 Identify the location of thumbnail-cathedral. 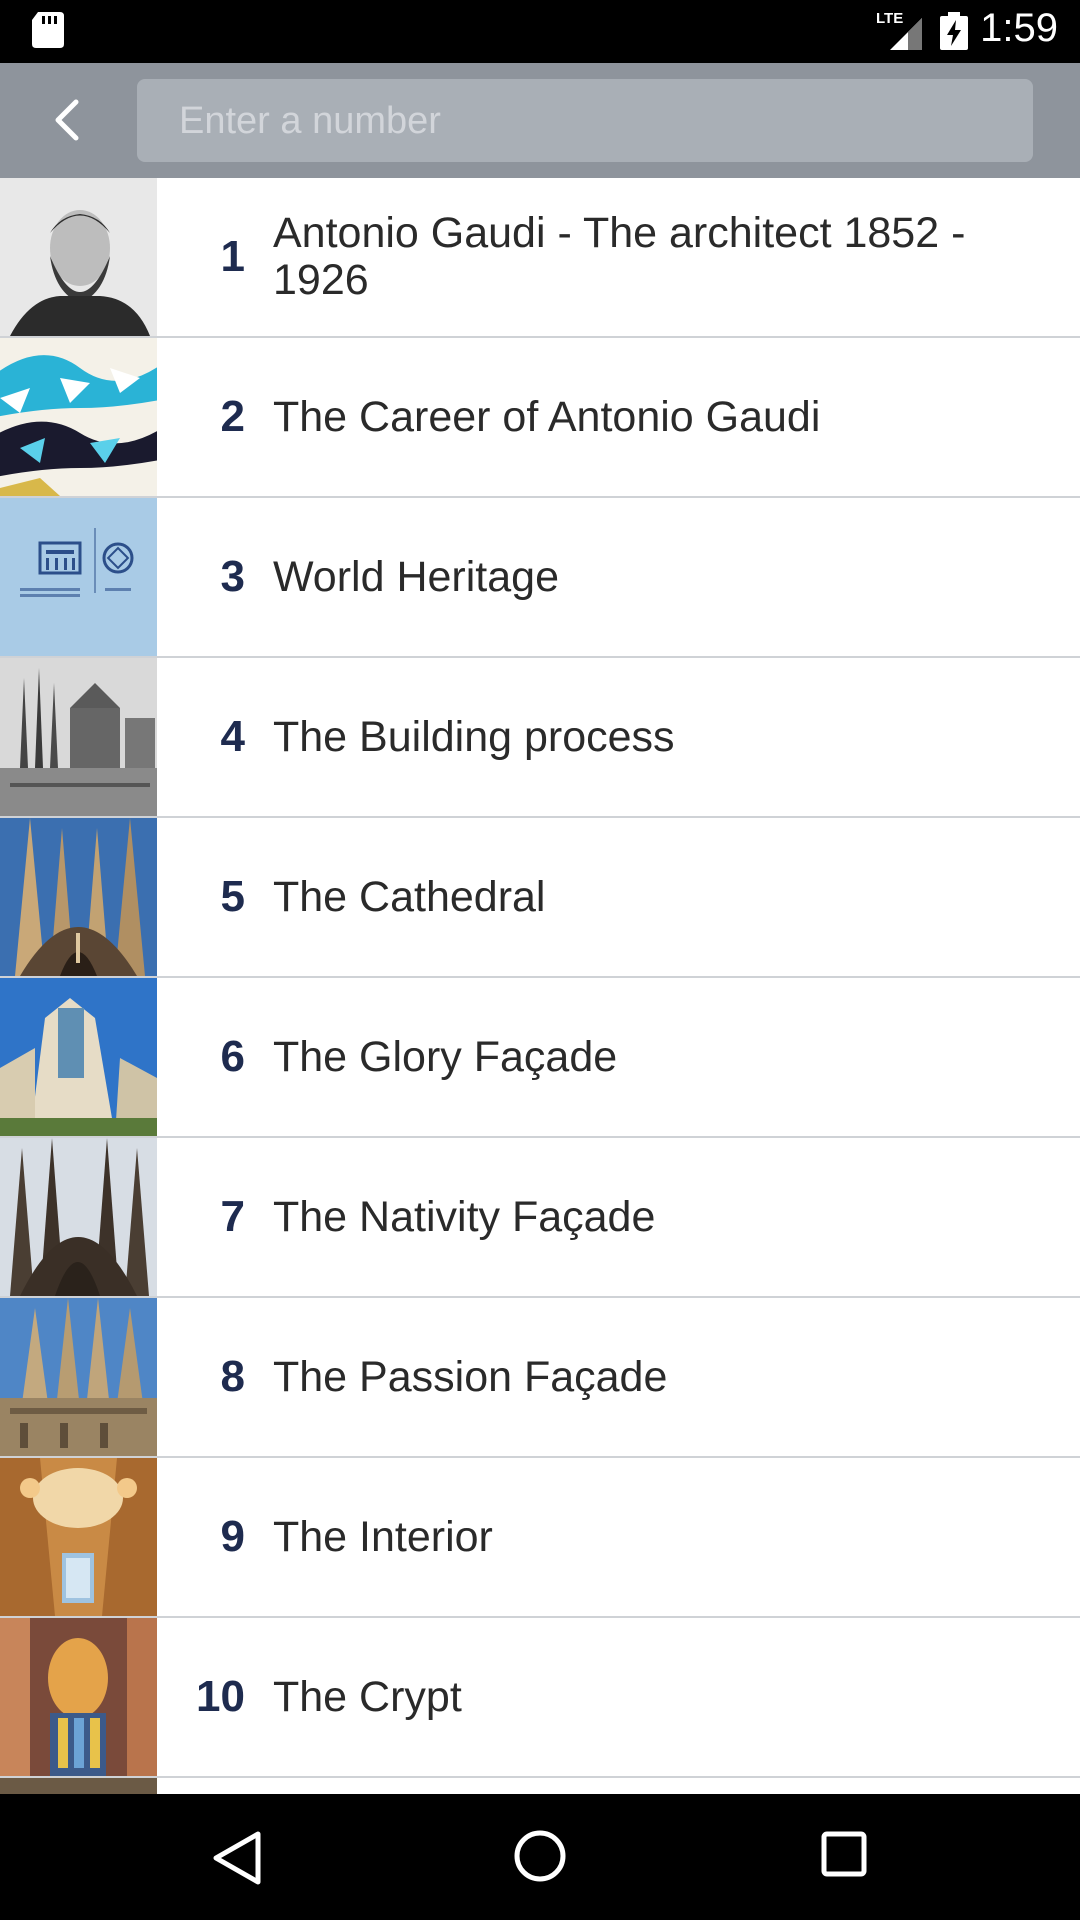
(78, 897).